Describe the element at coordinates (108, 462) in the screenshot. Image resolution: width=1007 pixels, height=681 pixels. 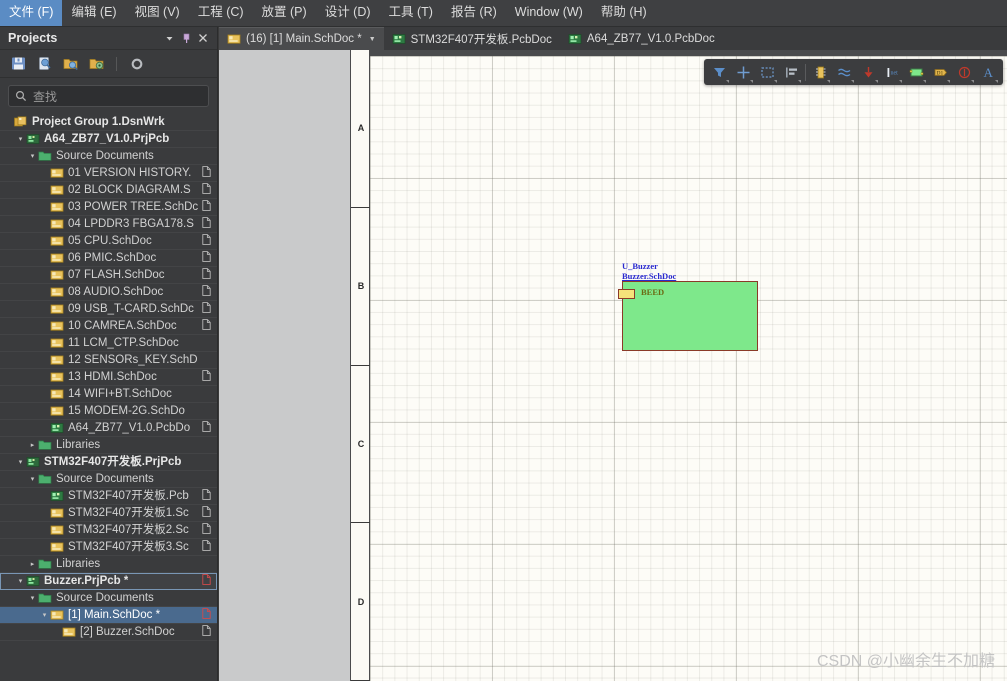
I see `tree-row: ▾ STM32F407开发板.PrjPcb` at that location.